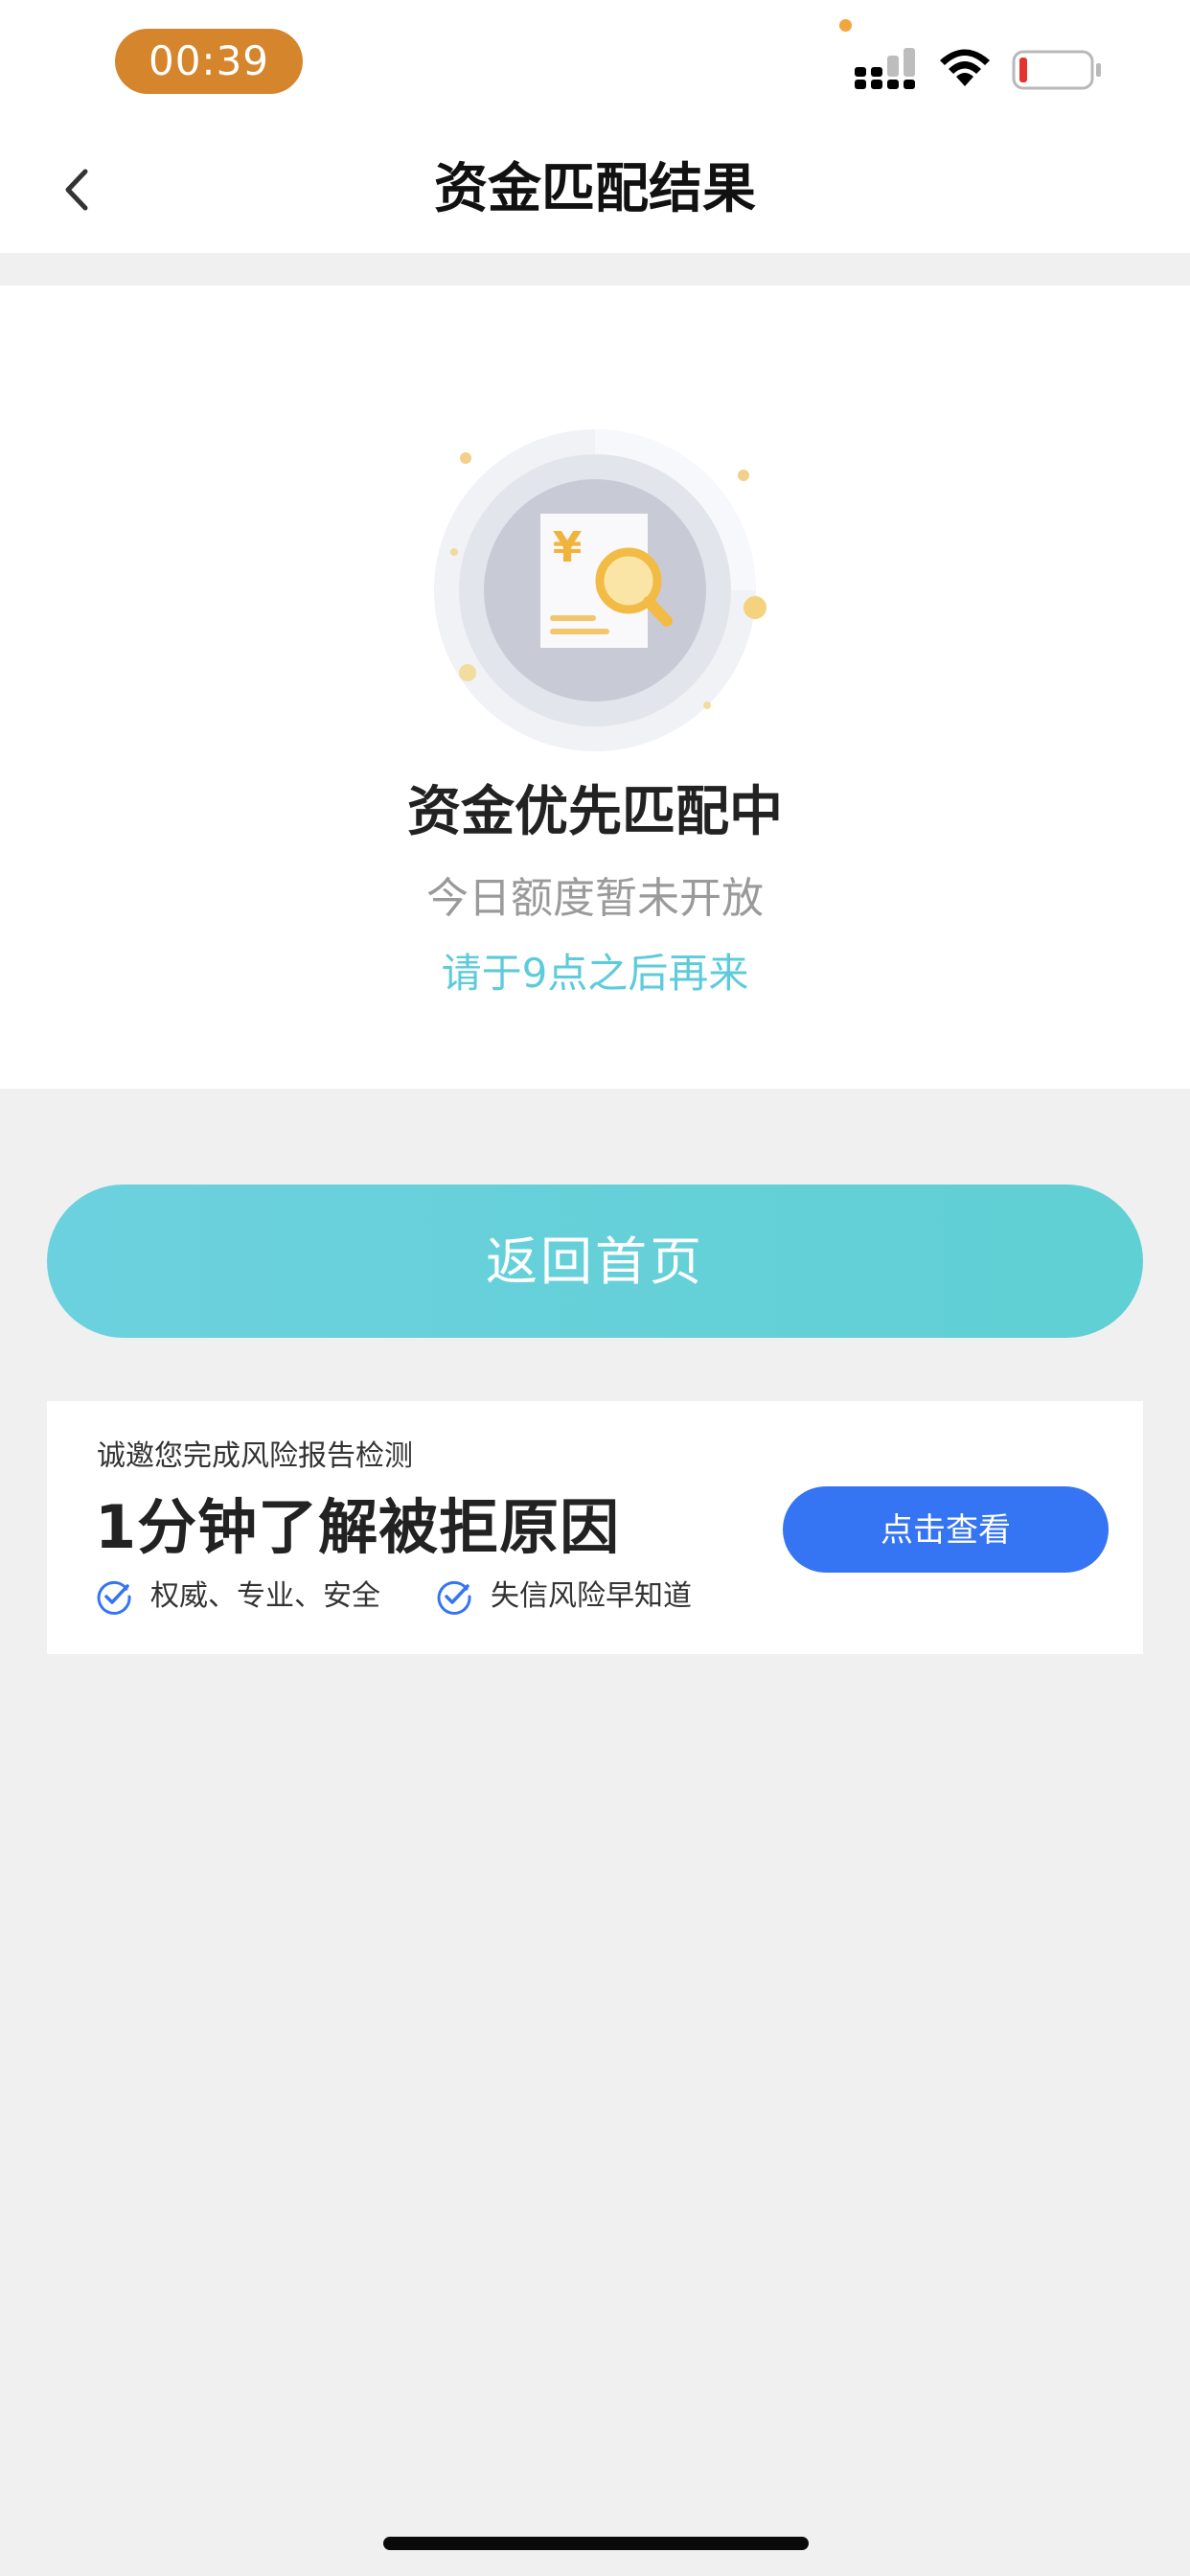 This screenshot has width=1190, height=2576. What do you see at coordinates (946, 1529) in the screenshot?
I see `view-report-button: 点击查看` at bounding box center [946, 1529].